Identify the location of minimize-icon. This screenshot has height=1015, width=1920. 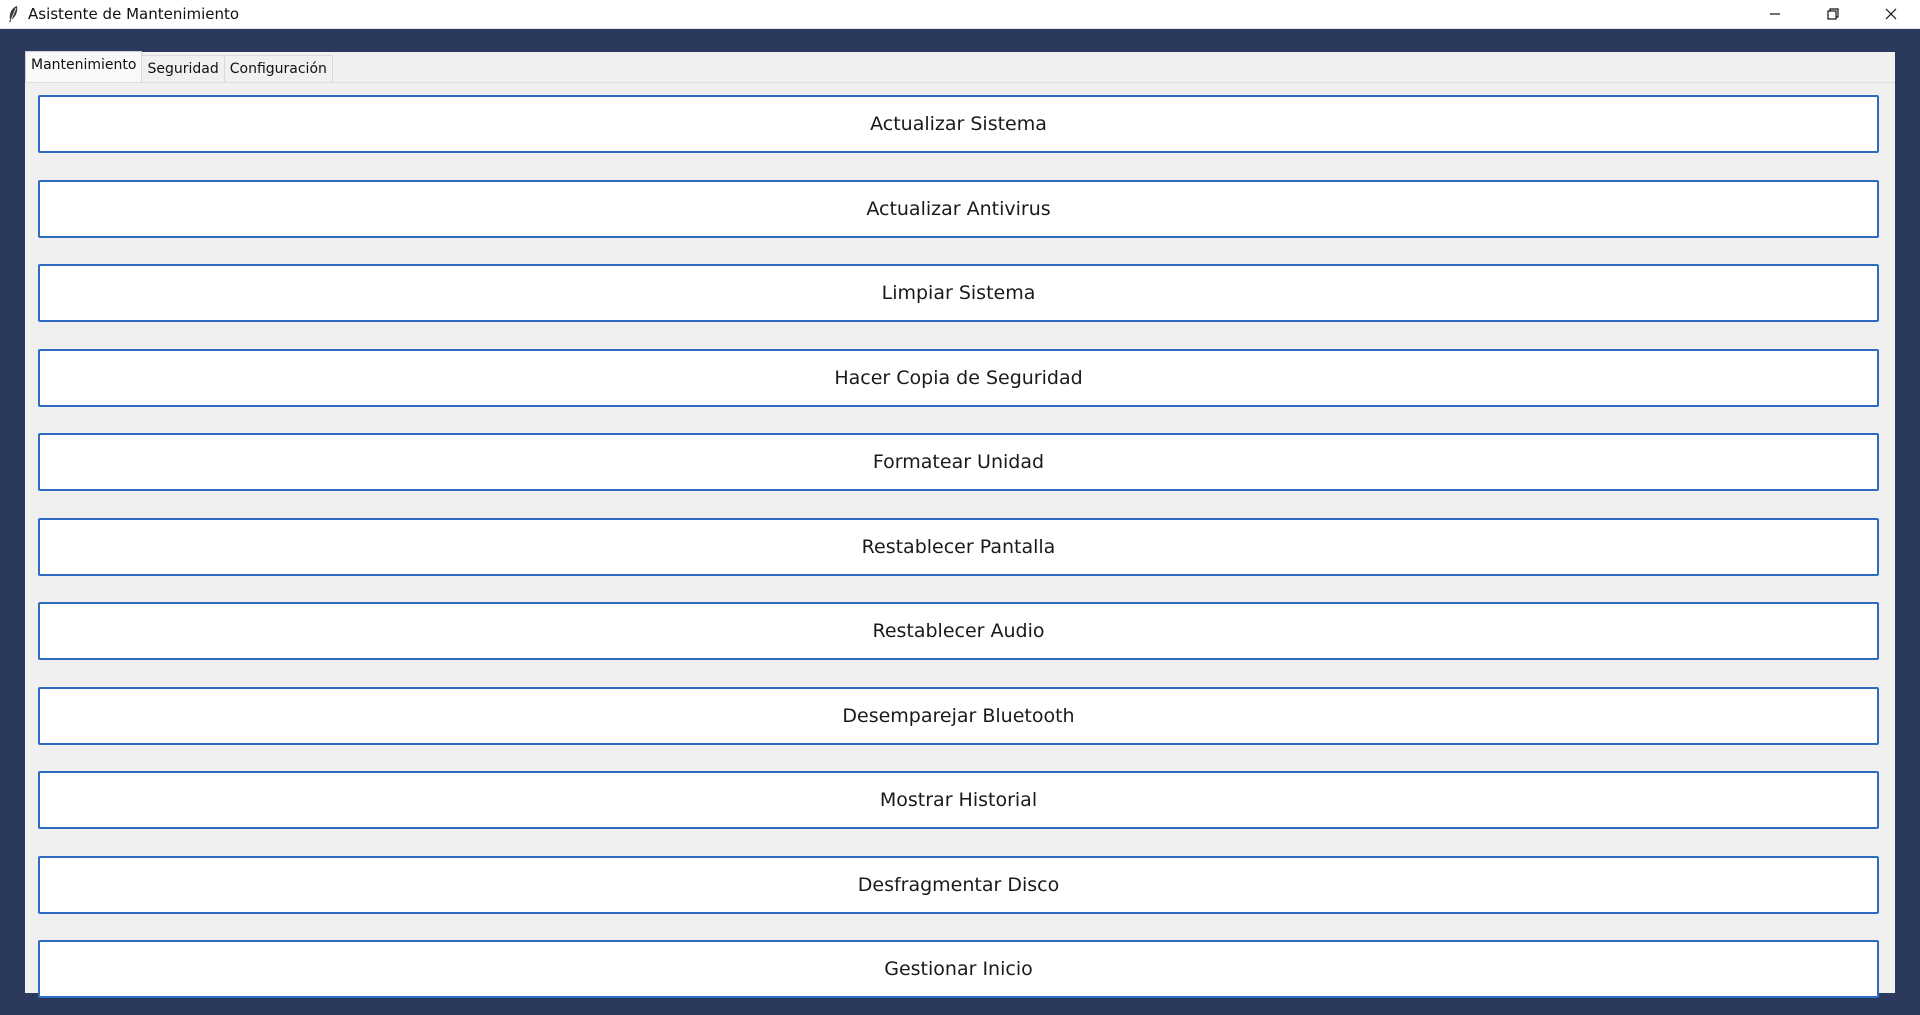
(1775, 14).